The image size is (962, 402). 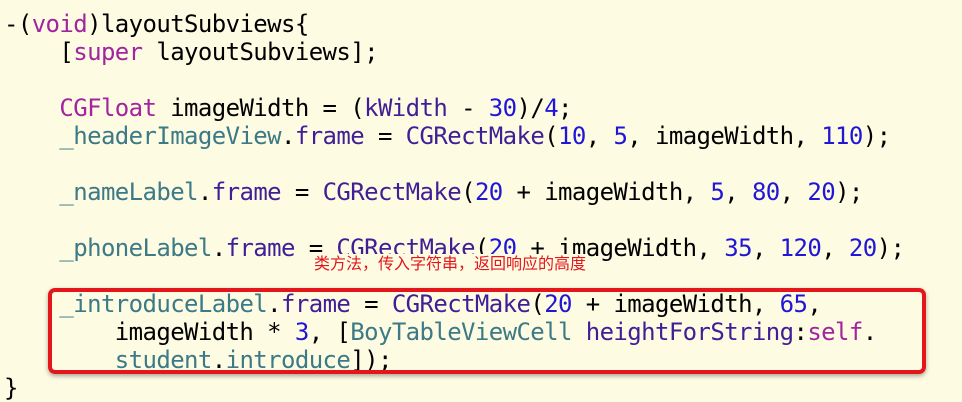 What do you see at coordinates (260, 52) in the screenshot?
I see `code-token-plain: layoutSubviews];` at bounding box center [260, 52].